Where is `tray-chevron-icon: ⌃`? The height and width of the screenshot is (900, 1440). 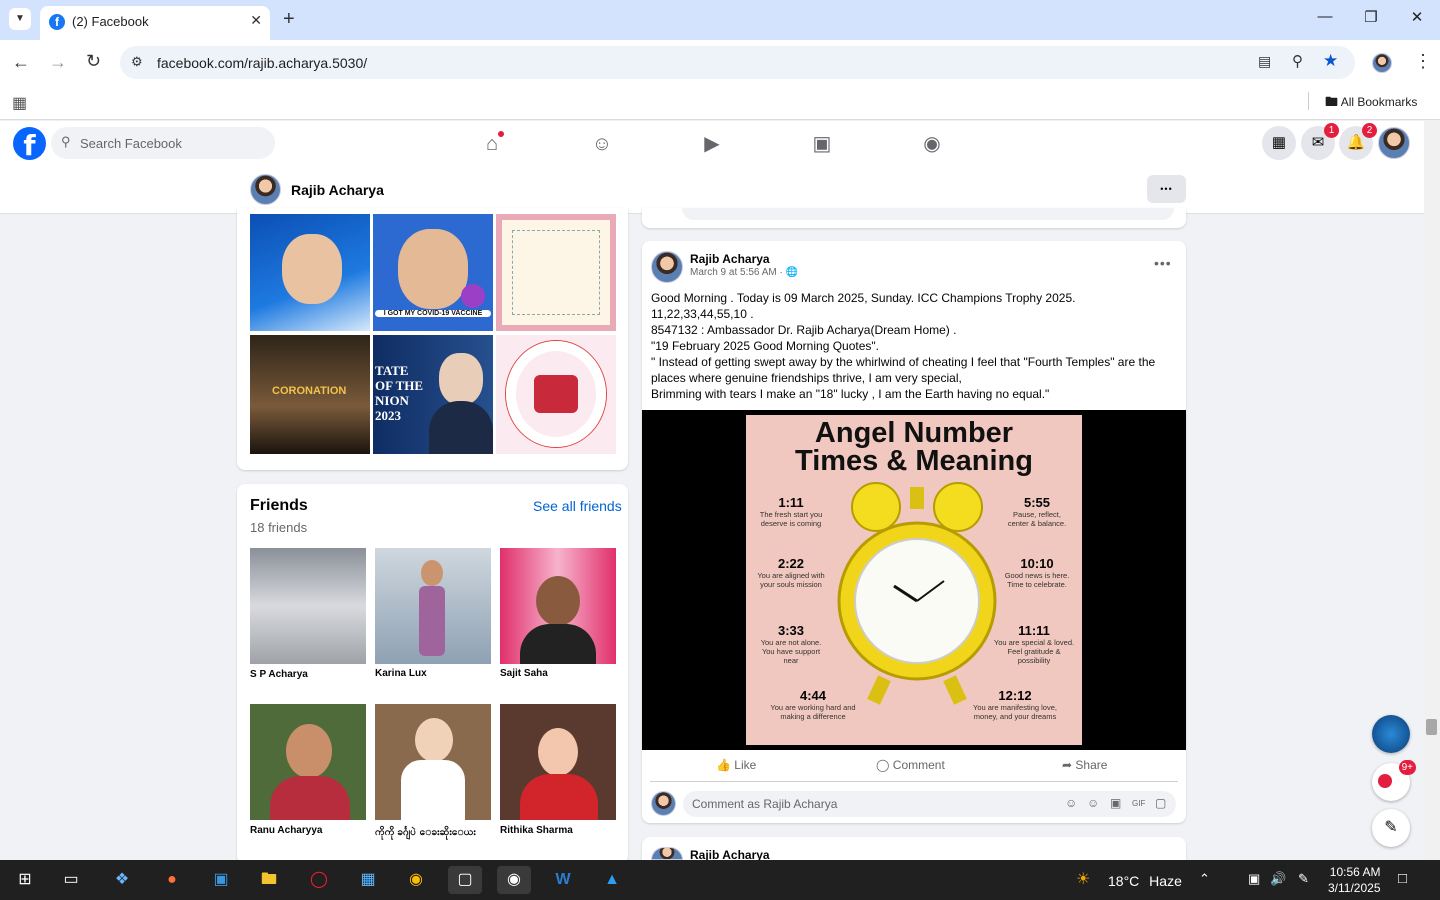
tray-chevron-icon: ⌃ is located at coordinates (1204, 879).